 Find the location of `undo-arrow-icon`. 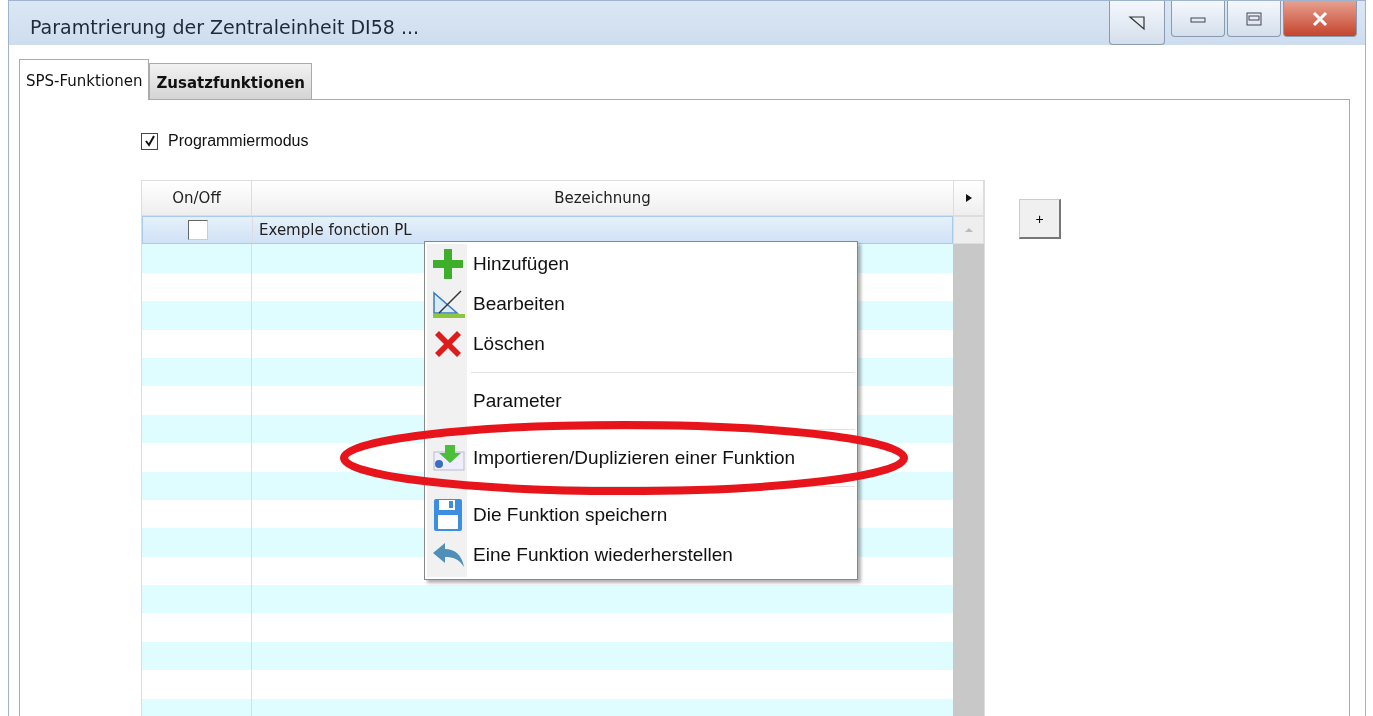

undo-arrow-icon is located at coordinates (448, 555).